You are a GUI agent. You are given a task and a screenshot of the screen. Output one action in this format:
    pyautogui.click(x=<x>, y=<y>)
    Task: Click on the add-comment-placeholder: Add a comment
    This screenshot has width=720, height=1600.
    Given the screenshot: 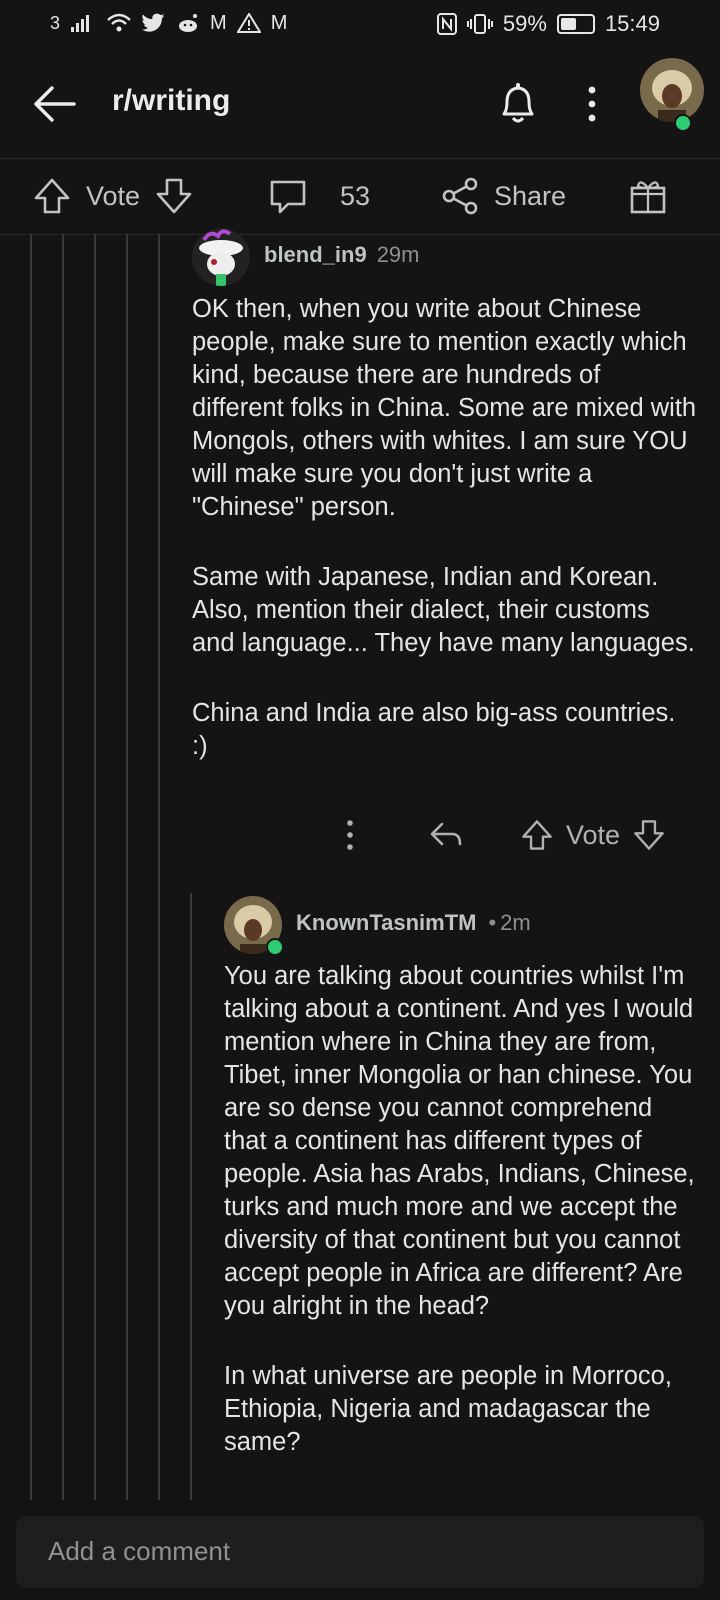 What is the action you would take?
    pyautogui.click(x=139, y=1551)
    